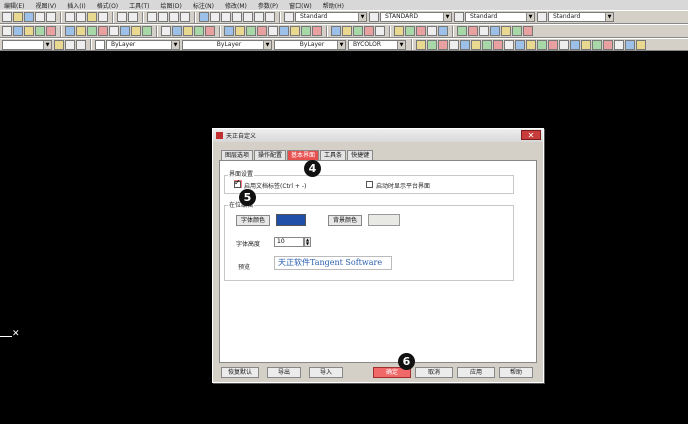  I want to click on tangent-sun-icon, so click(498, 44).